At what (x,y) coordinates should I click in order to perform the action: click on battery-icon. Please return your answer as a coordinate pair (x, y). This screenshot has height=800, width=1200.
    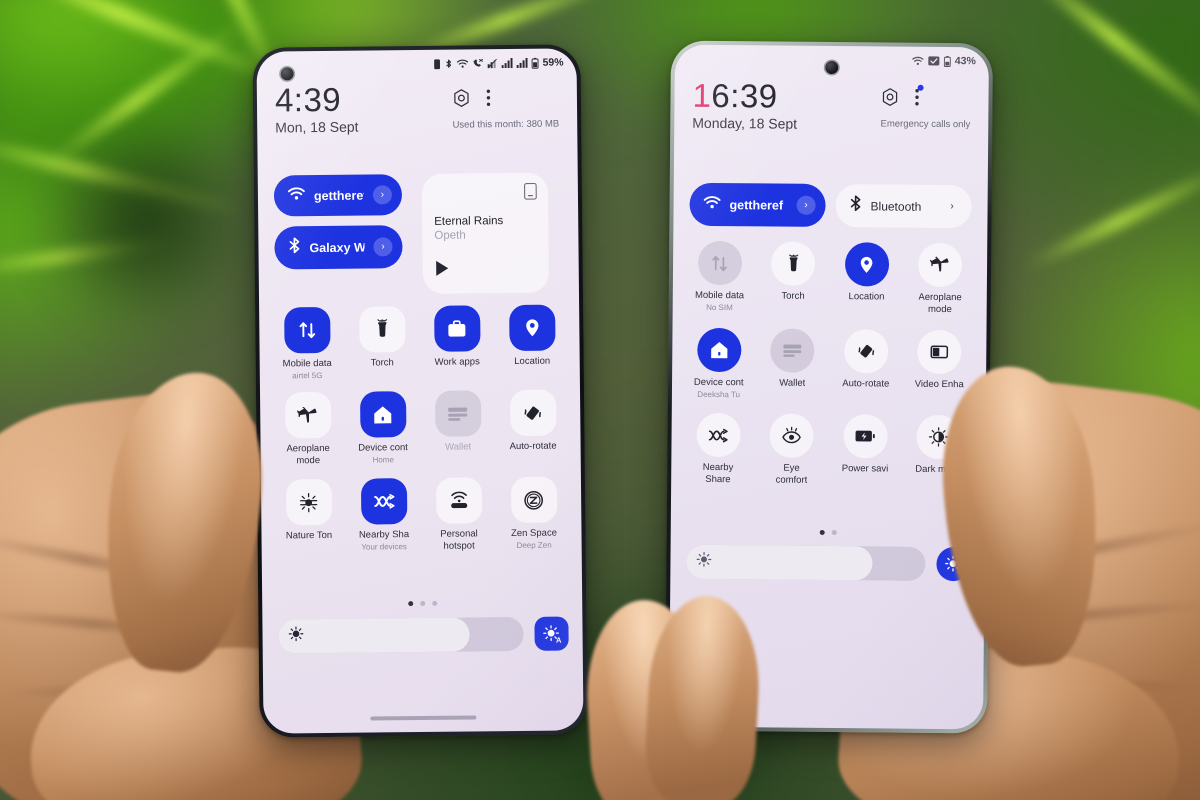
    Looking at the image, I should click on (535, 63).